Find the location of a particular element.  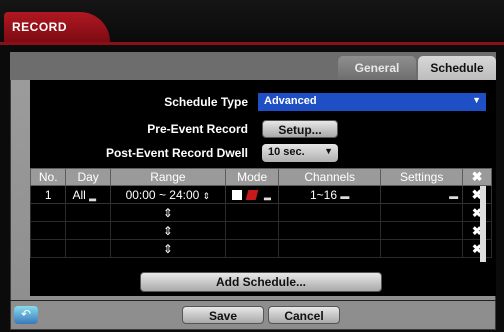

back-button: ↶ is located at coordinates (26, 315).